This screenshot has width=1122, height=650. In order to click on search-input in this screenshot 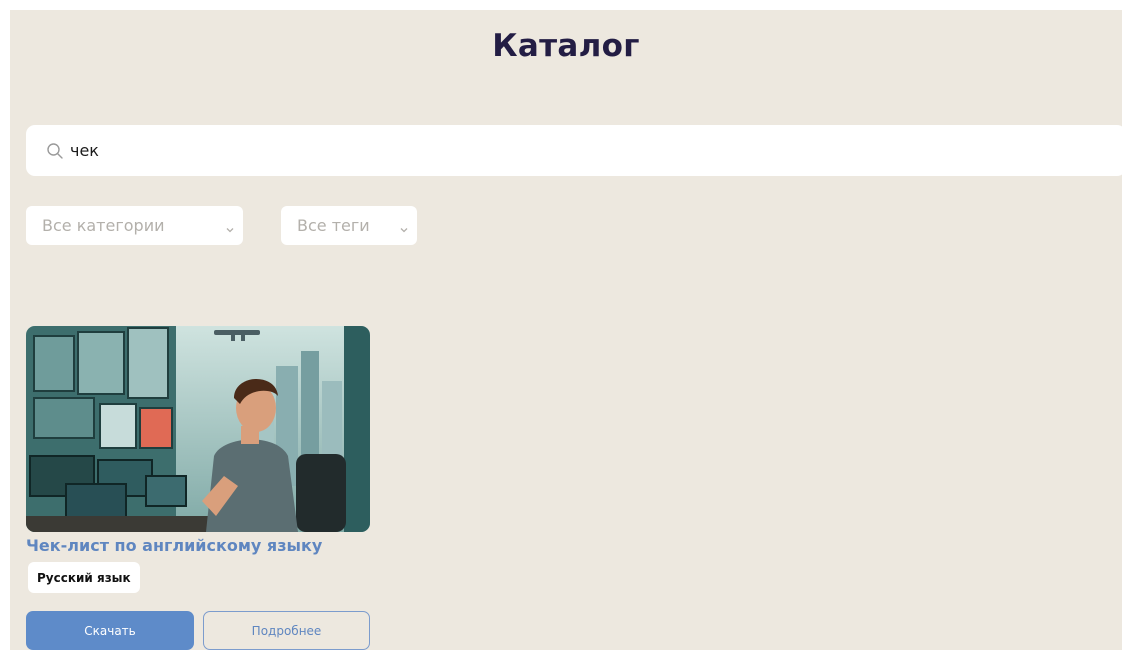, I will do `click(270, 150)`.